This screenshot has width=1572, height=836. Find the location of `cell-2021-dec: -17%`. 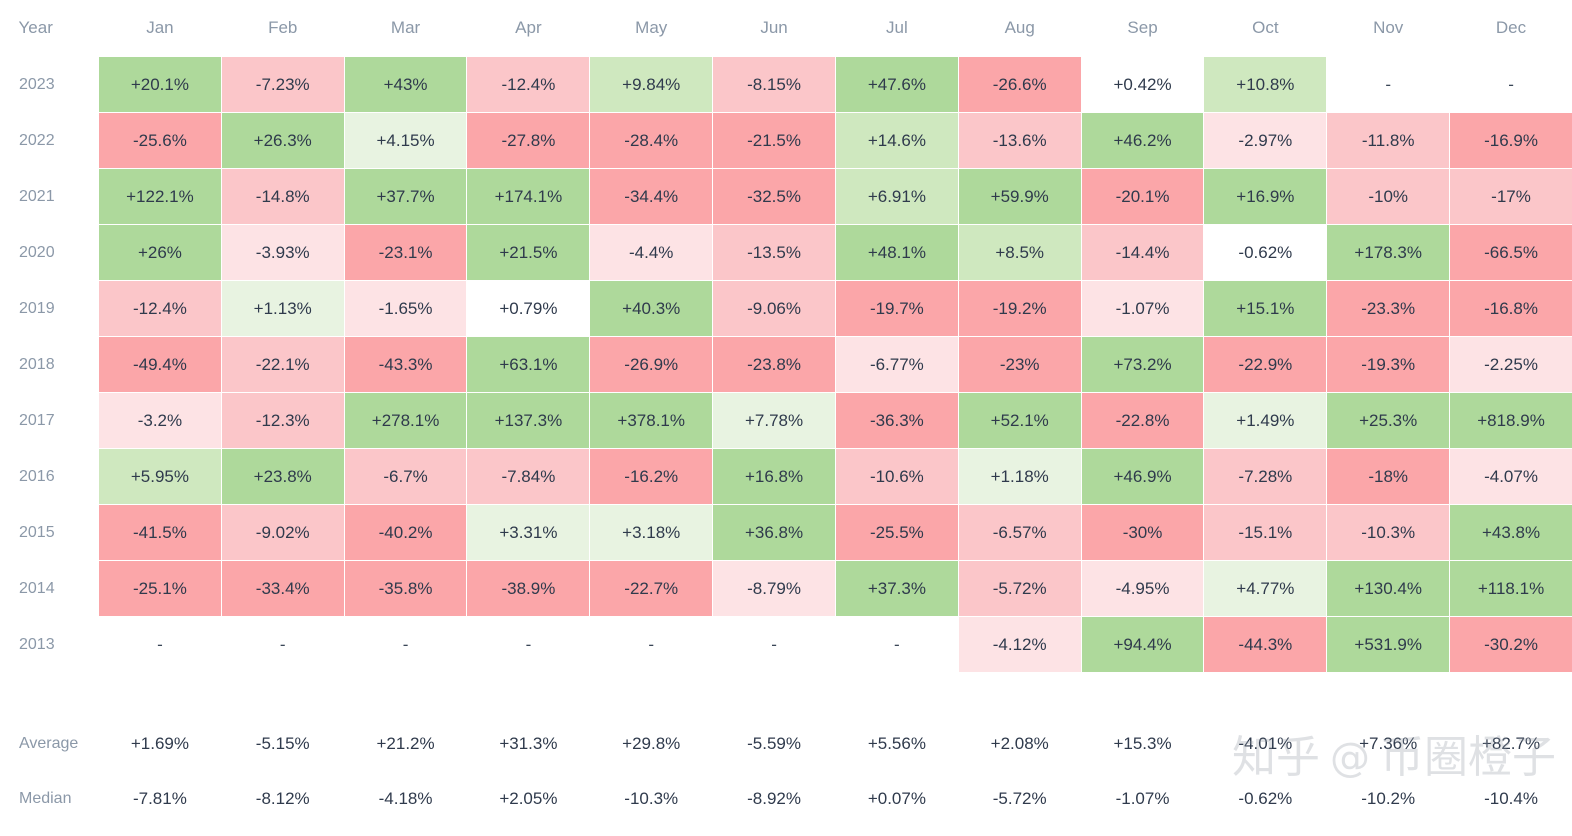

cell-2021-dec: -17% is located at coordinates (1510, 196).